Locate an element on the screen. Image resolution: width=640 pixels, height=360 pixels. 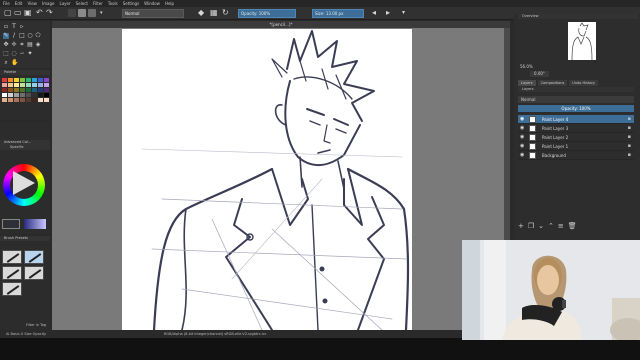
add-layer-icon: + is located at coordinates (521, 226).